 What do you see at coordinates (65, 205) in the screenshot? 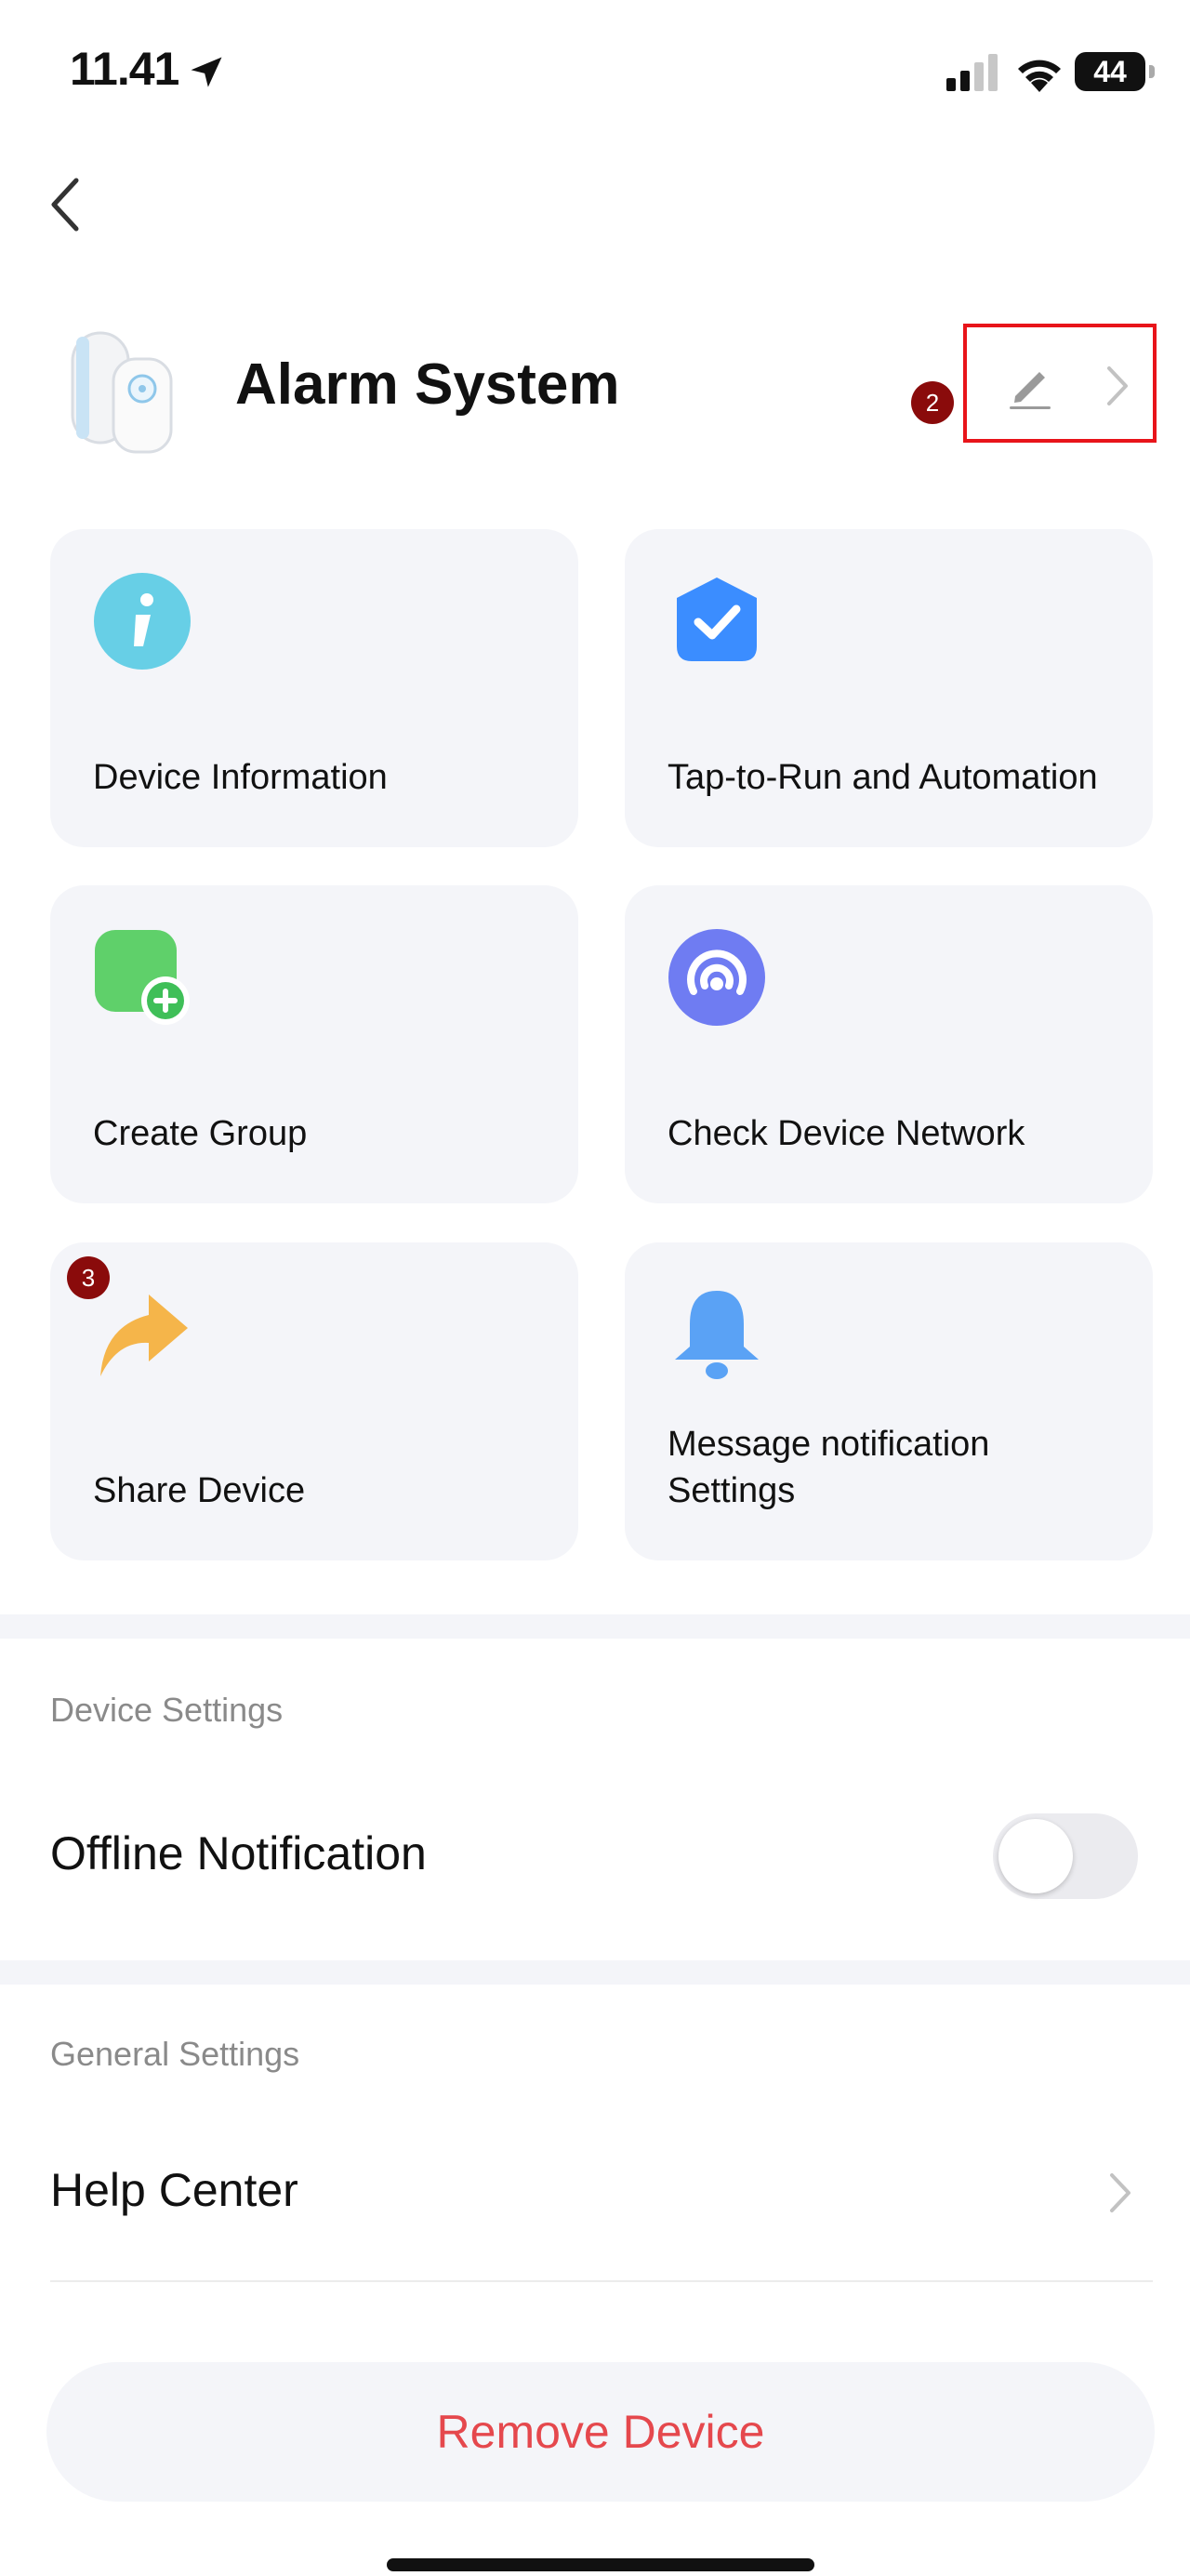
I see `chevron-left-icon` at bounding box center [65, 205].